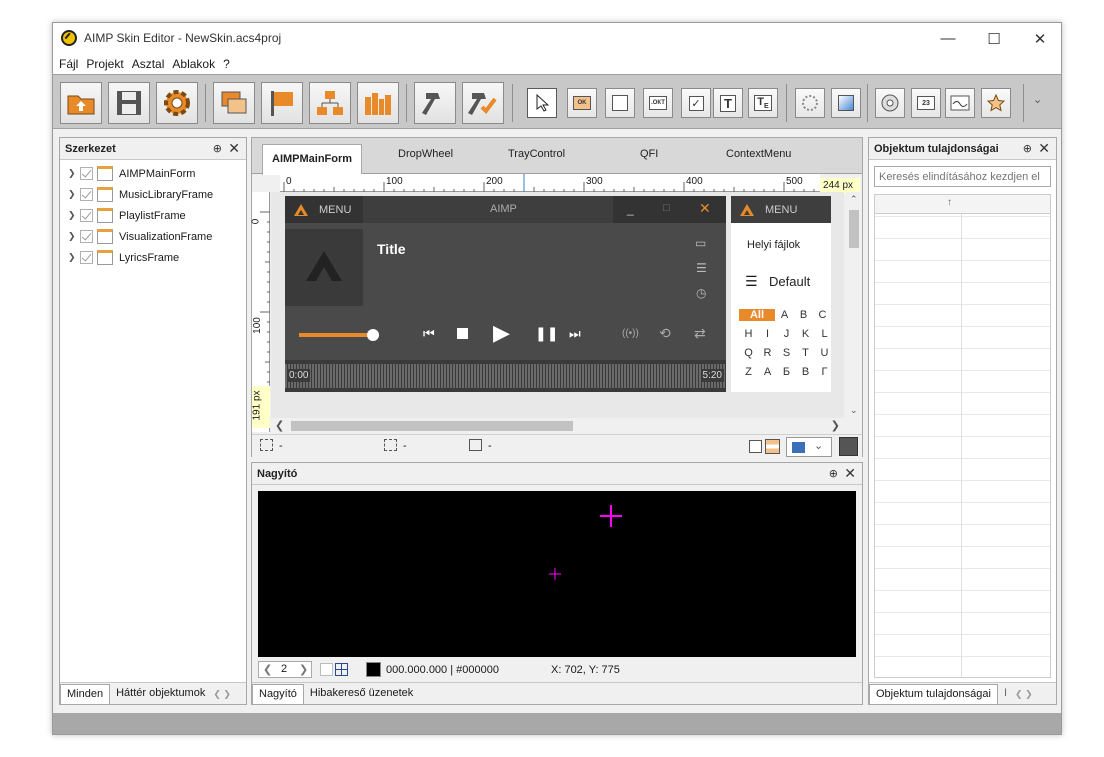 This screenshot has width=1104, height=757. Describe the element at coordinates (700, 243) in the screenshot. I see `display-icon: ▭` at that location.